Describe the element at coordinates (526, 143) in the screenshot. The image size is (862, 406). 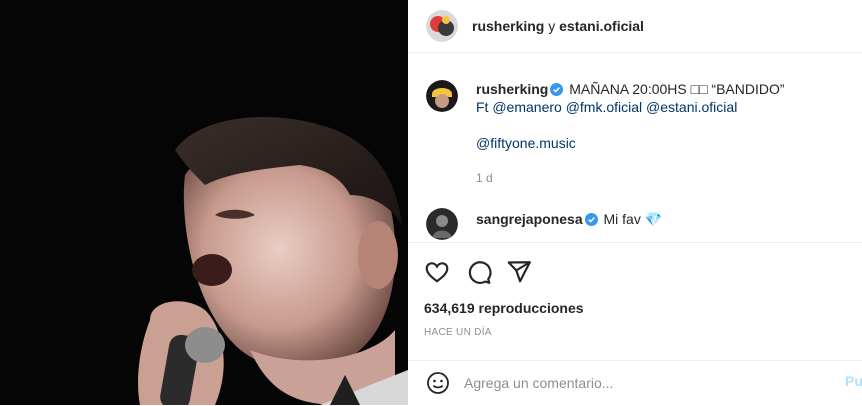
I see `mention-link: @fiftyone.music` at that location.